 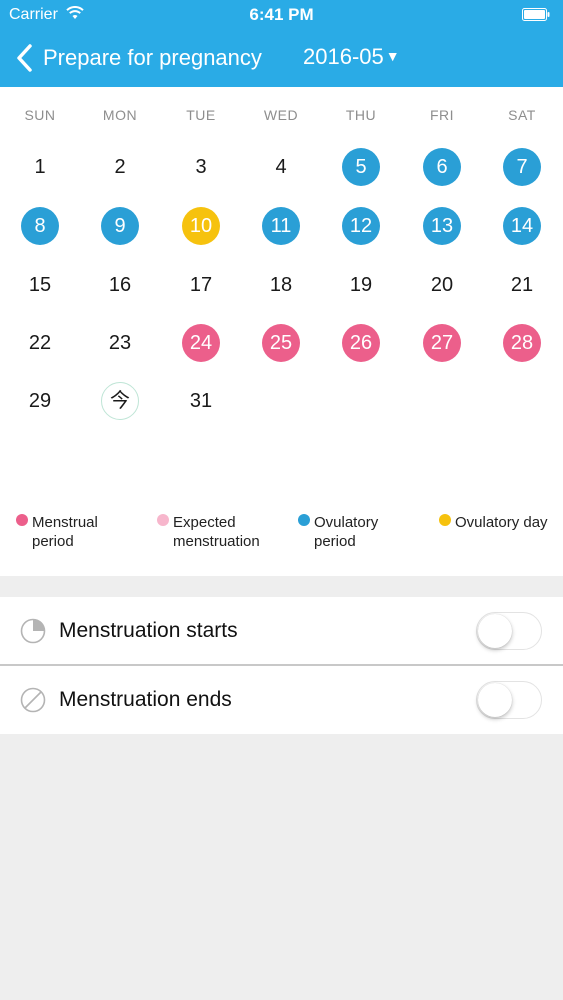 I want to click on legend-dot-ovulatory-icon, so click(x=304, y=520).